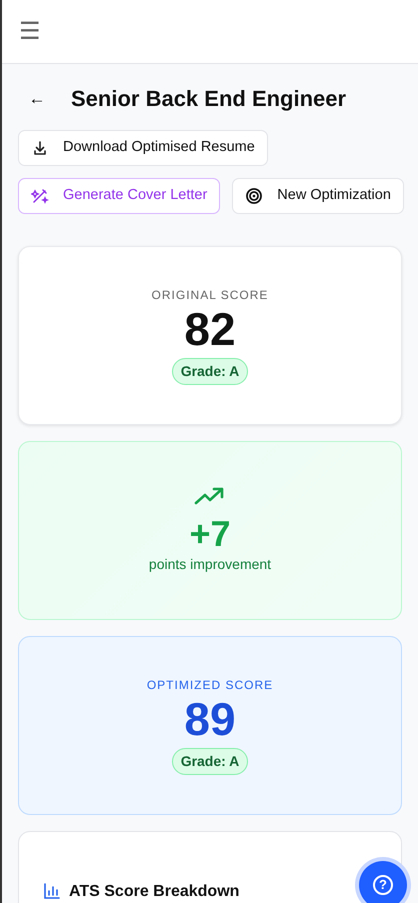 The image size is (418, 903). What do you see at coordinates (40, 196) in the screenshot?
I see `magic-wand-icon` at bounding box center [40, 196].